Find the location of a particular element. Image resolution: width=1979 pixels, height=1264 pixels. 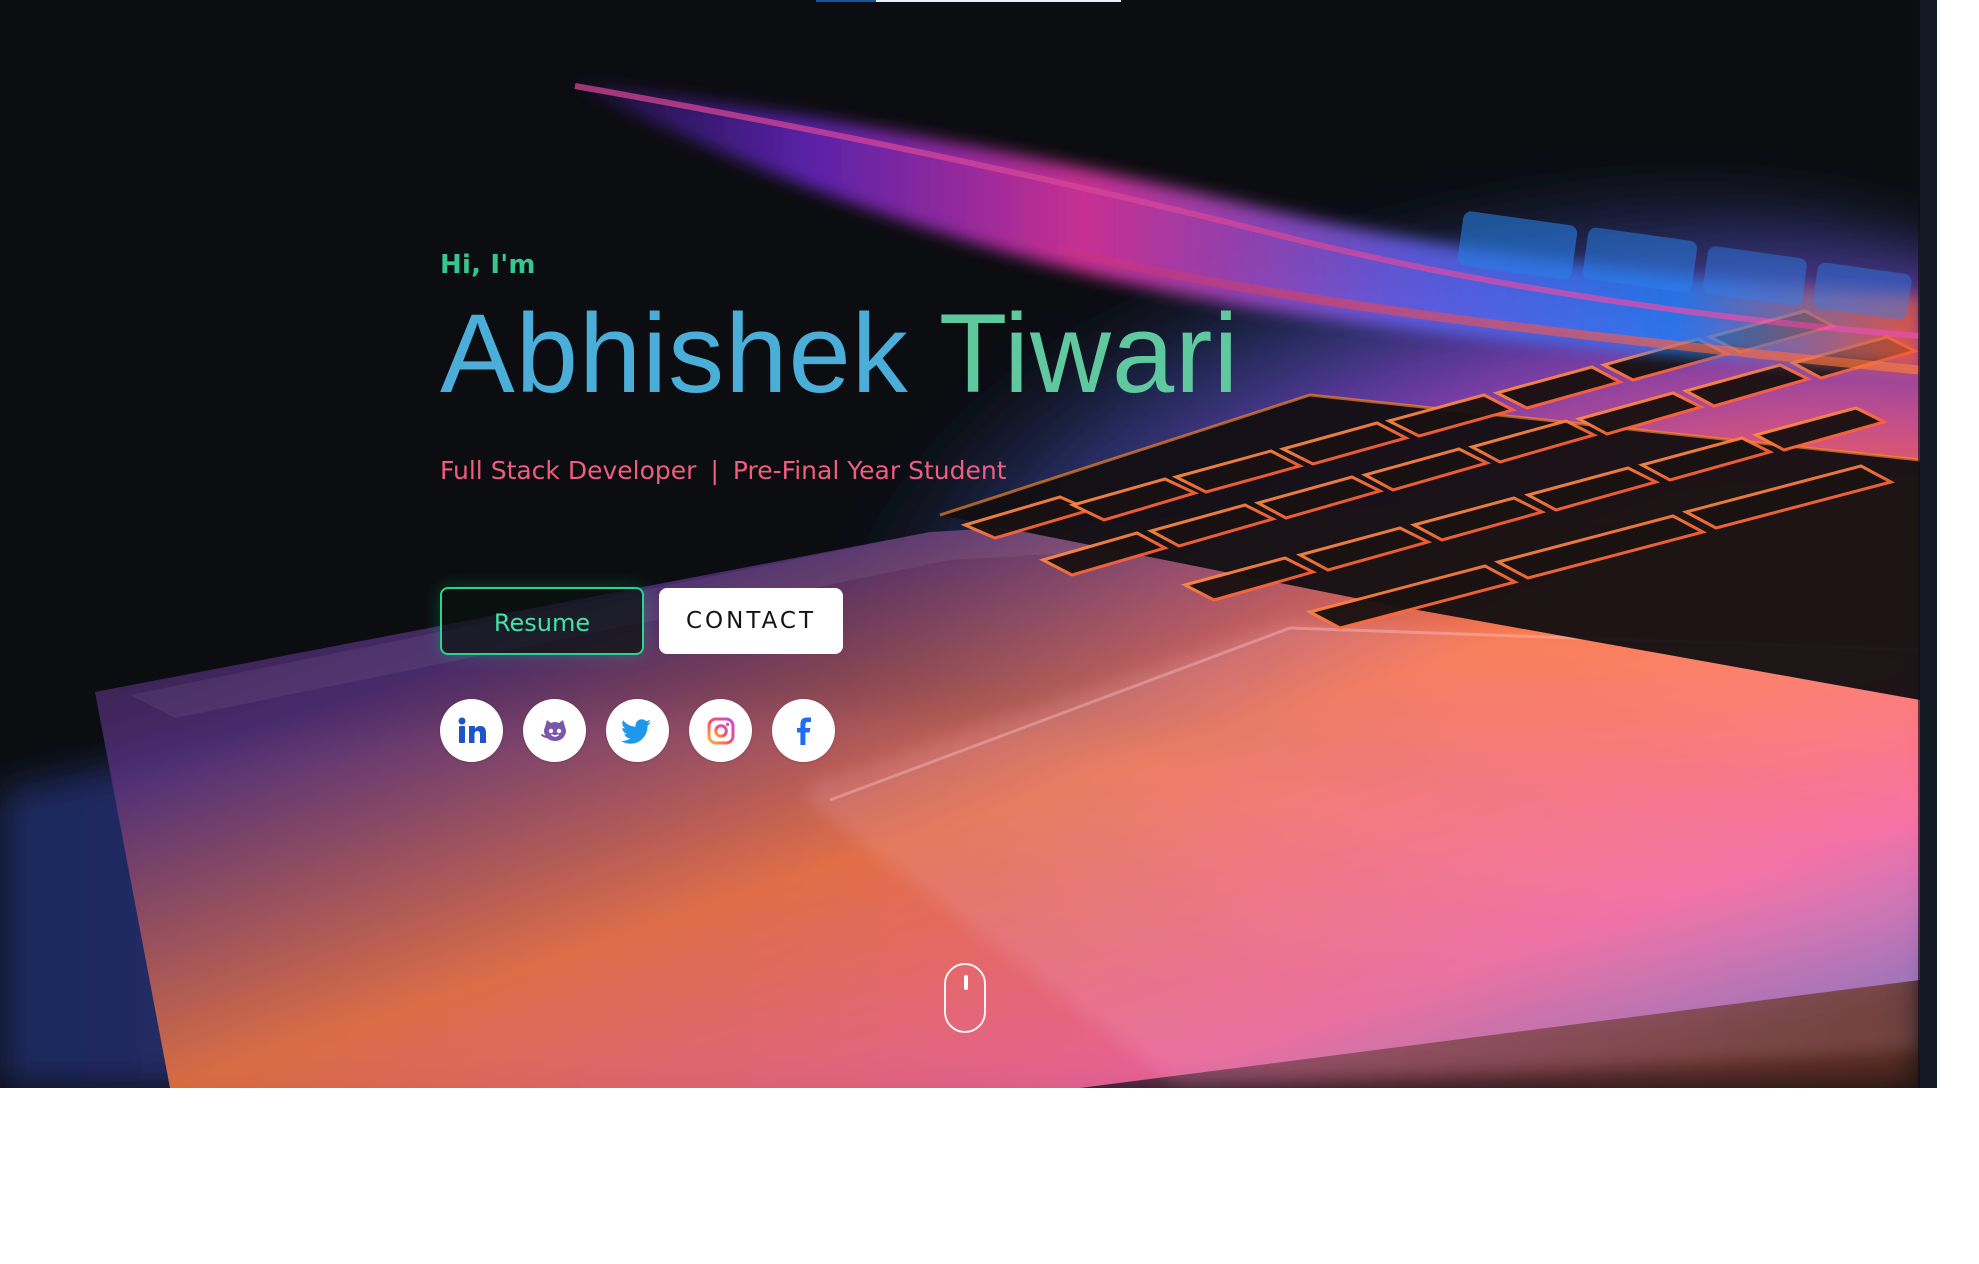

social-links is located at coordinates (990, 731).